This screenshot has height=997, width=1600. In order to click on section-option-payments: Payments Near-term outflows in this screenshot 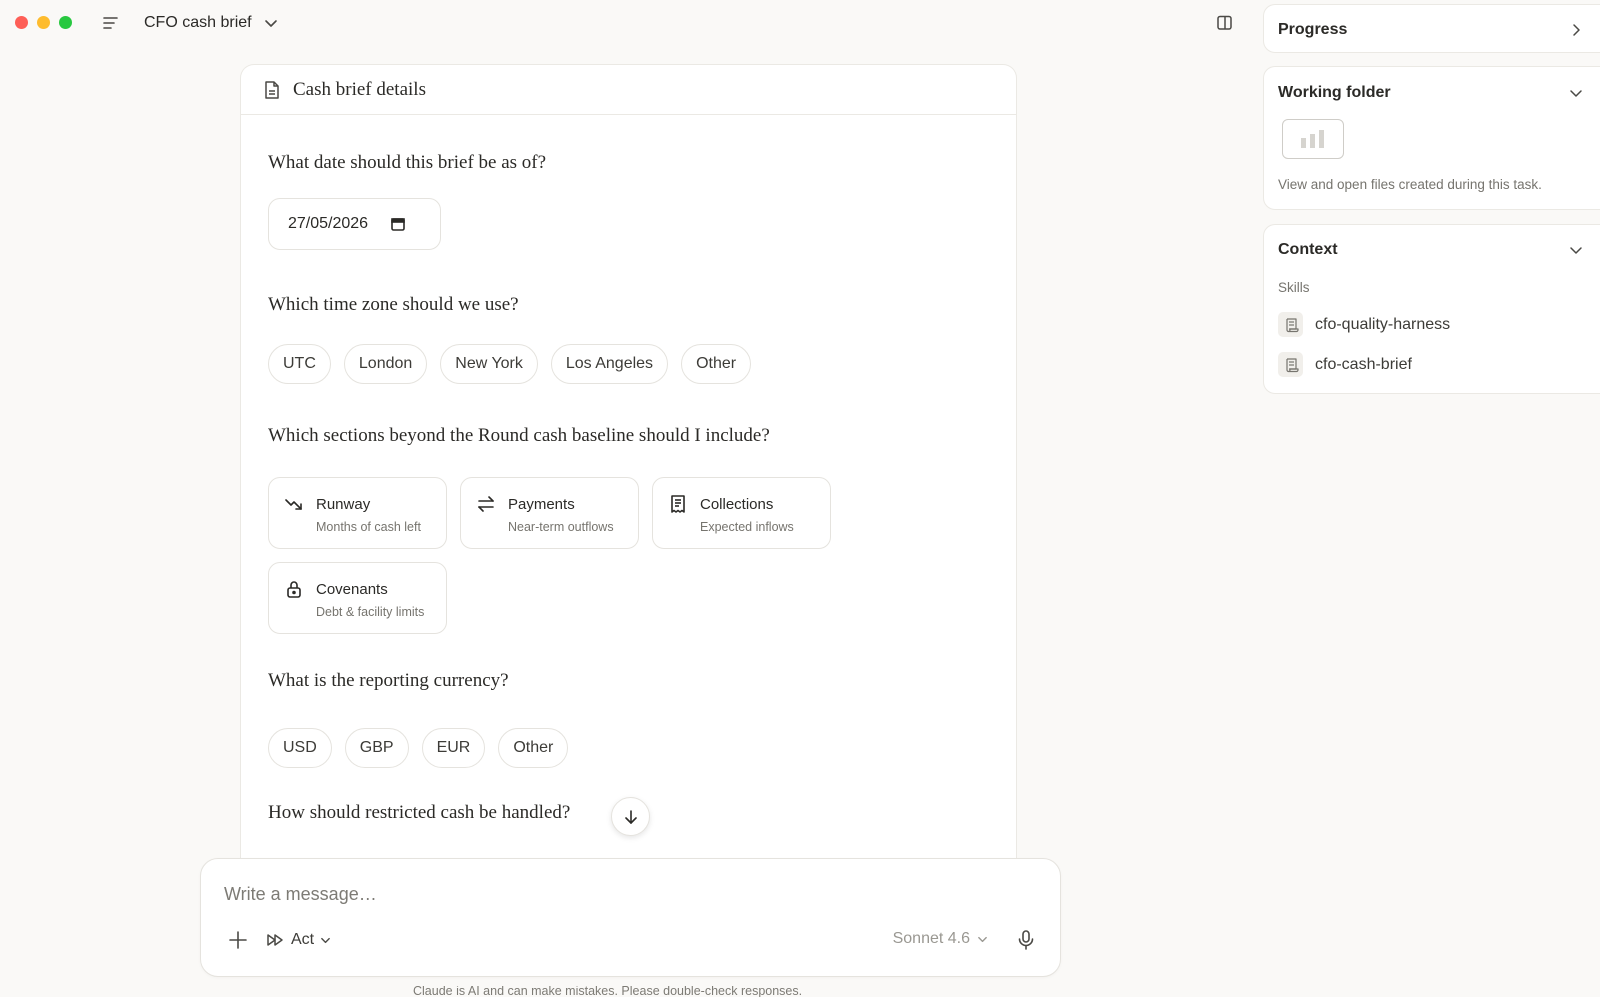, I will do `click(549, 513)`.